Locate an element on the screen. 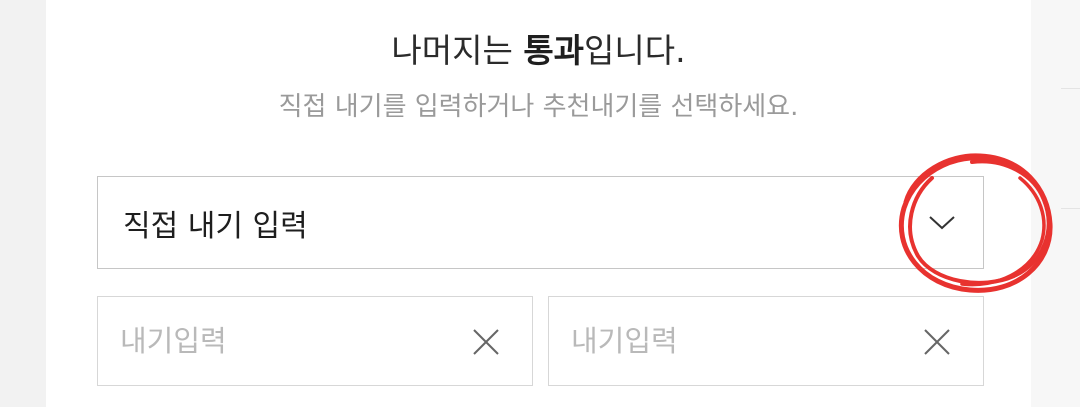  title-suffix: 입니다. is located at coordinates (635, 50).